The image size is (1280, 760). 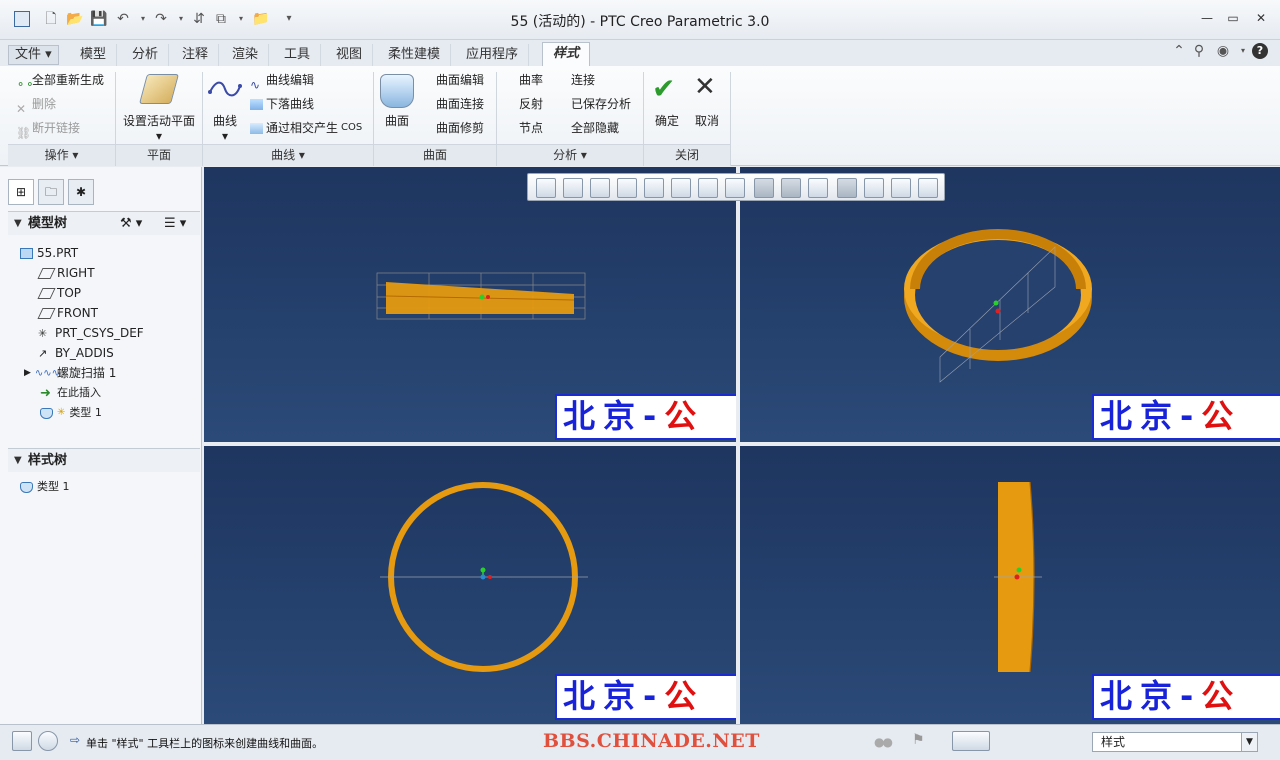 I want to click on datum-display-icon, so click(x=735, y=188).